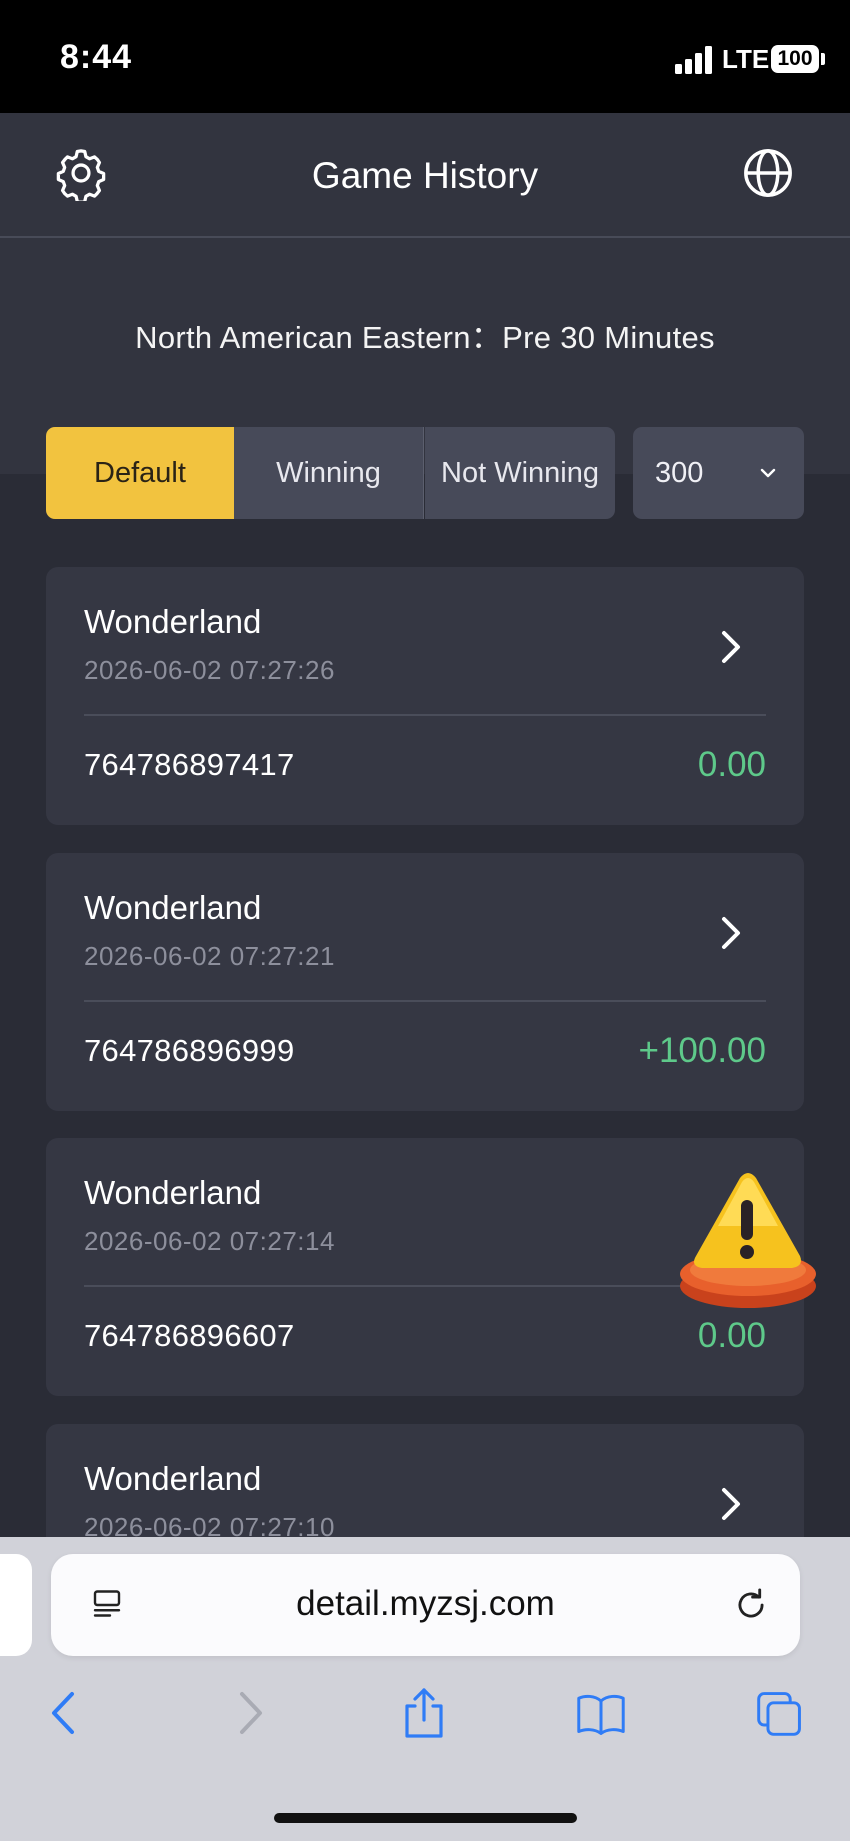 This screenshot has width=850, height=1841. What do you see at coordinates (795, 59) in the screenshot?
I see `battery-icon: 100` at bounding box center [795, 59].